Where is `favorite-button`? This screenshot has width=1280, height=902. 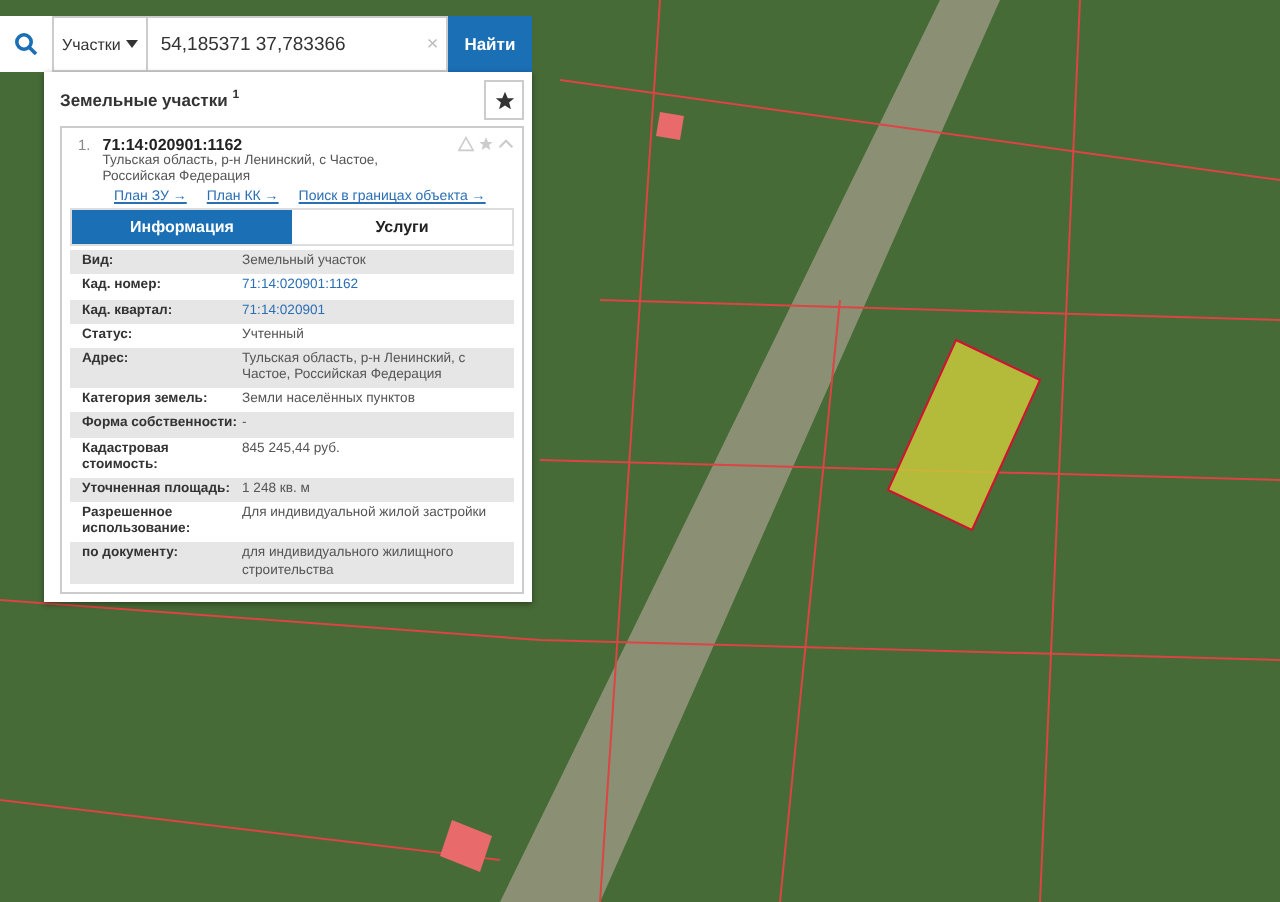
favorite-button is located at coordinates (504, 100).